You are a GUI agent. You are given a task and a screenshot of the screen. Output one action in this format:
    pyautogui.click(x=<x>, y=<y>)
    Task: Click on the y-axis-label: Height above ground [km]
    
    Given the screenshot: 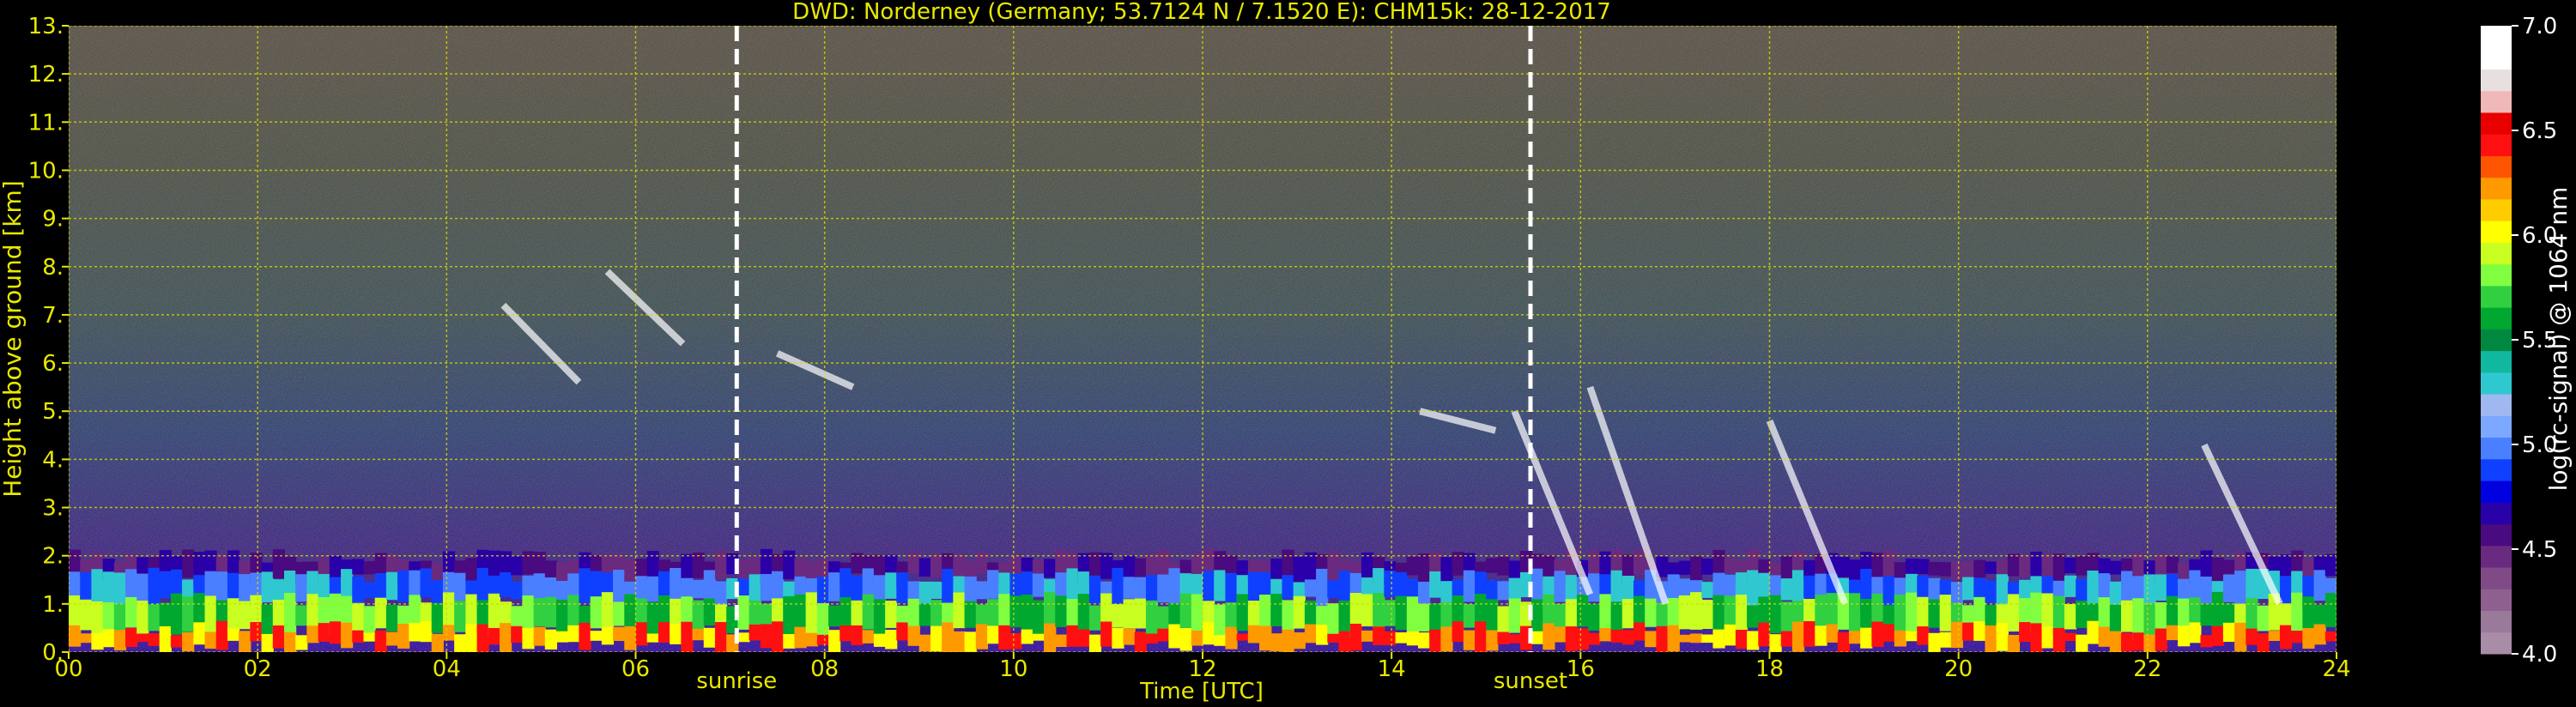 What is the action you would take?
    pyautogui.click(x=13, y=339)
    